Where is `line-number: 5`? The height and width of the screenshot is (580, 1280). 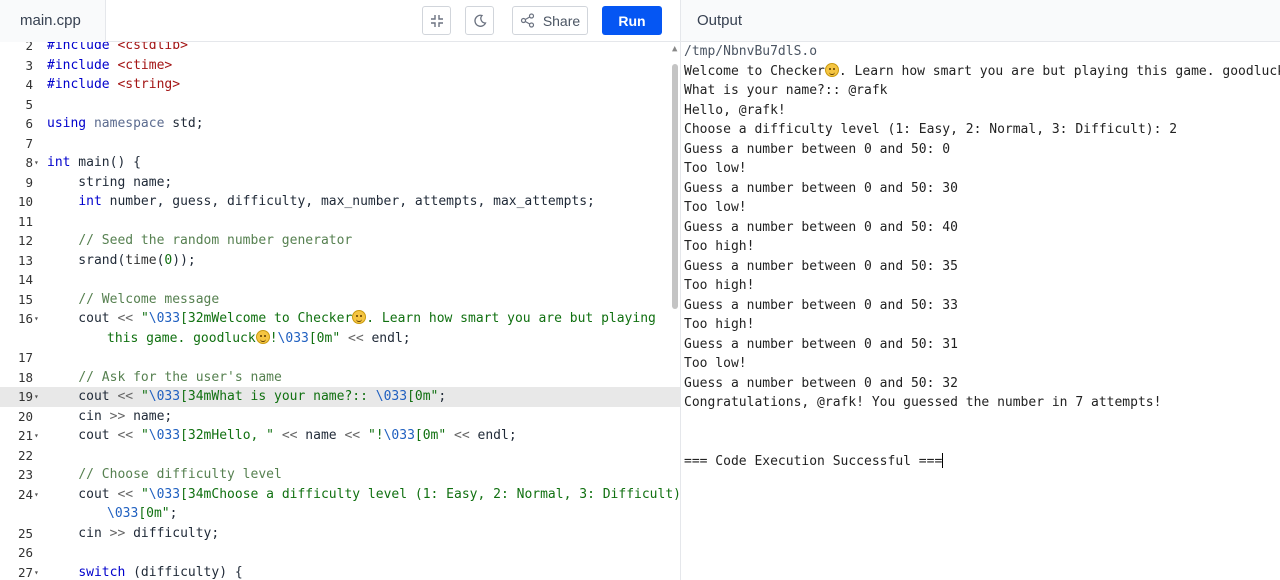 line-number: 5 is located at coordinates (29, 104).